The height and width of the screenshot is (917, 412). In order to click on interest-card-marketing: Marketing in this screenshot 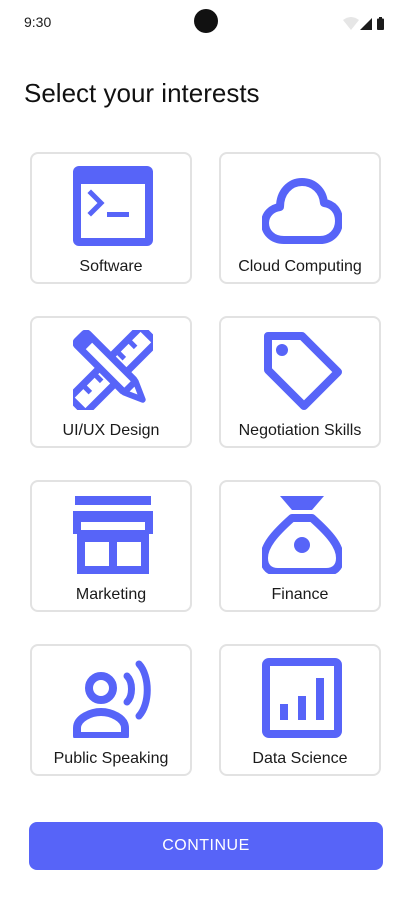, I will do `click(111, 546)`.